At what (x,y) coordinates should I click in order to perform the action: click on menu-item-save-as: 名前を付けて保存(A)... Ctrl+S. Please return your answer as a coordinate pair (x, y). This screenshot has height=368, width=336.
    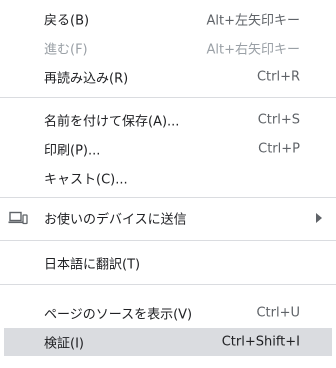
    Looking at the image, I should click on (168, 120).